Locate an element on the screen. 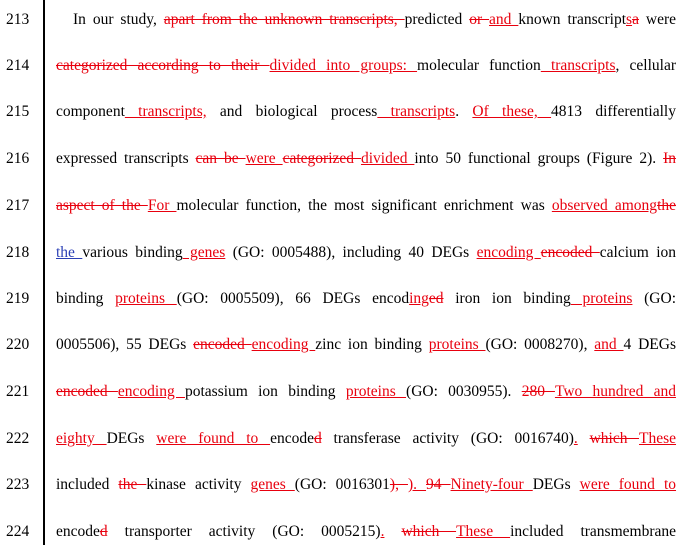 This screenshot has height=545, width=682. text-run: zinc ion binding is located at coordinates (372, 344).